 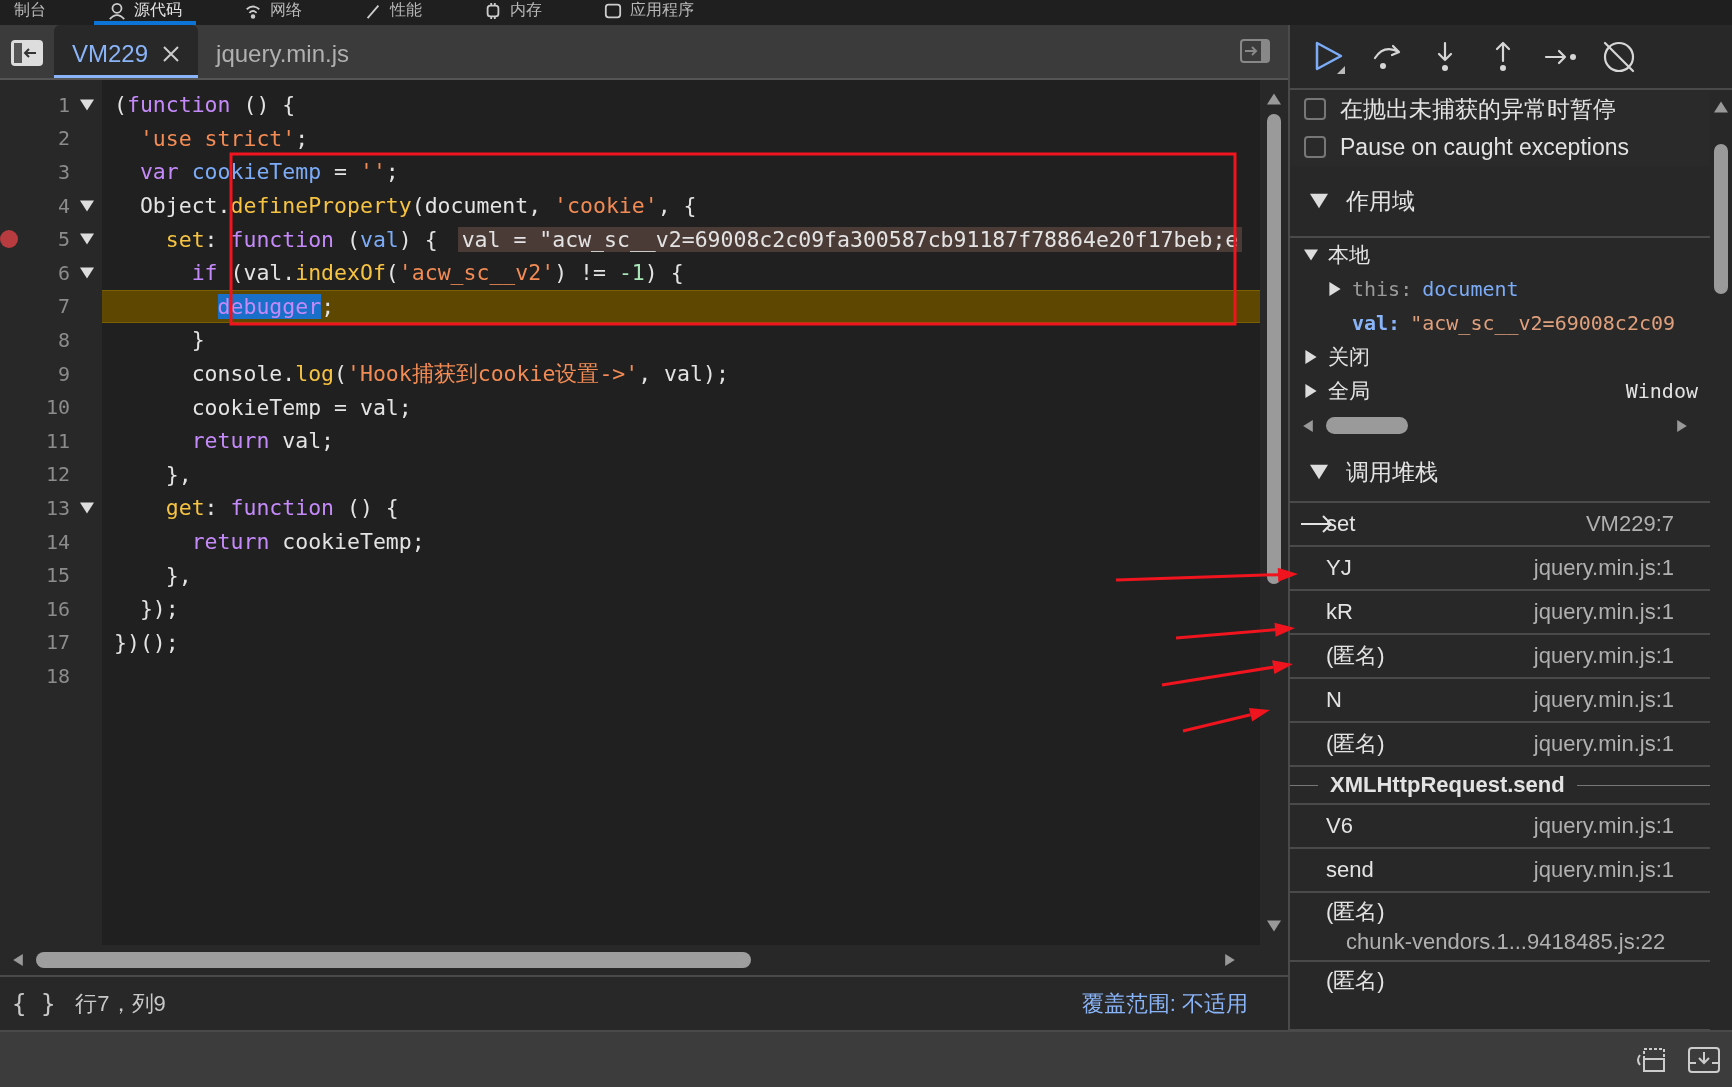 I want to click on code-token: val;, so click(x=308, y=441).